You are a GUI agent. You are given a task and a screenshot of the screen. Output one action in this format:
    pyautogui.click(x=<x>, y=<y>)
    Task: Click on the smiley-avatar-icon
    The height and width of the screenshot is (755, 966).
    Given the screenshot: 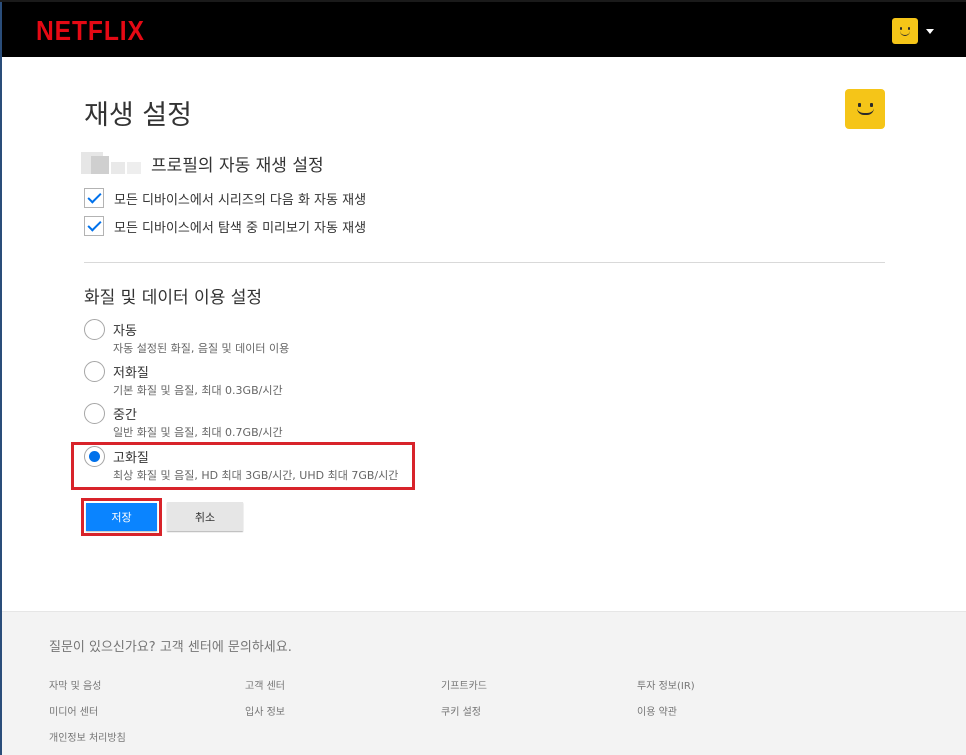 What is the action you would take?
    pyautogui.click(x=905, y=31)
    